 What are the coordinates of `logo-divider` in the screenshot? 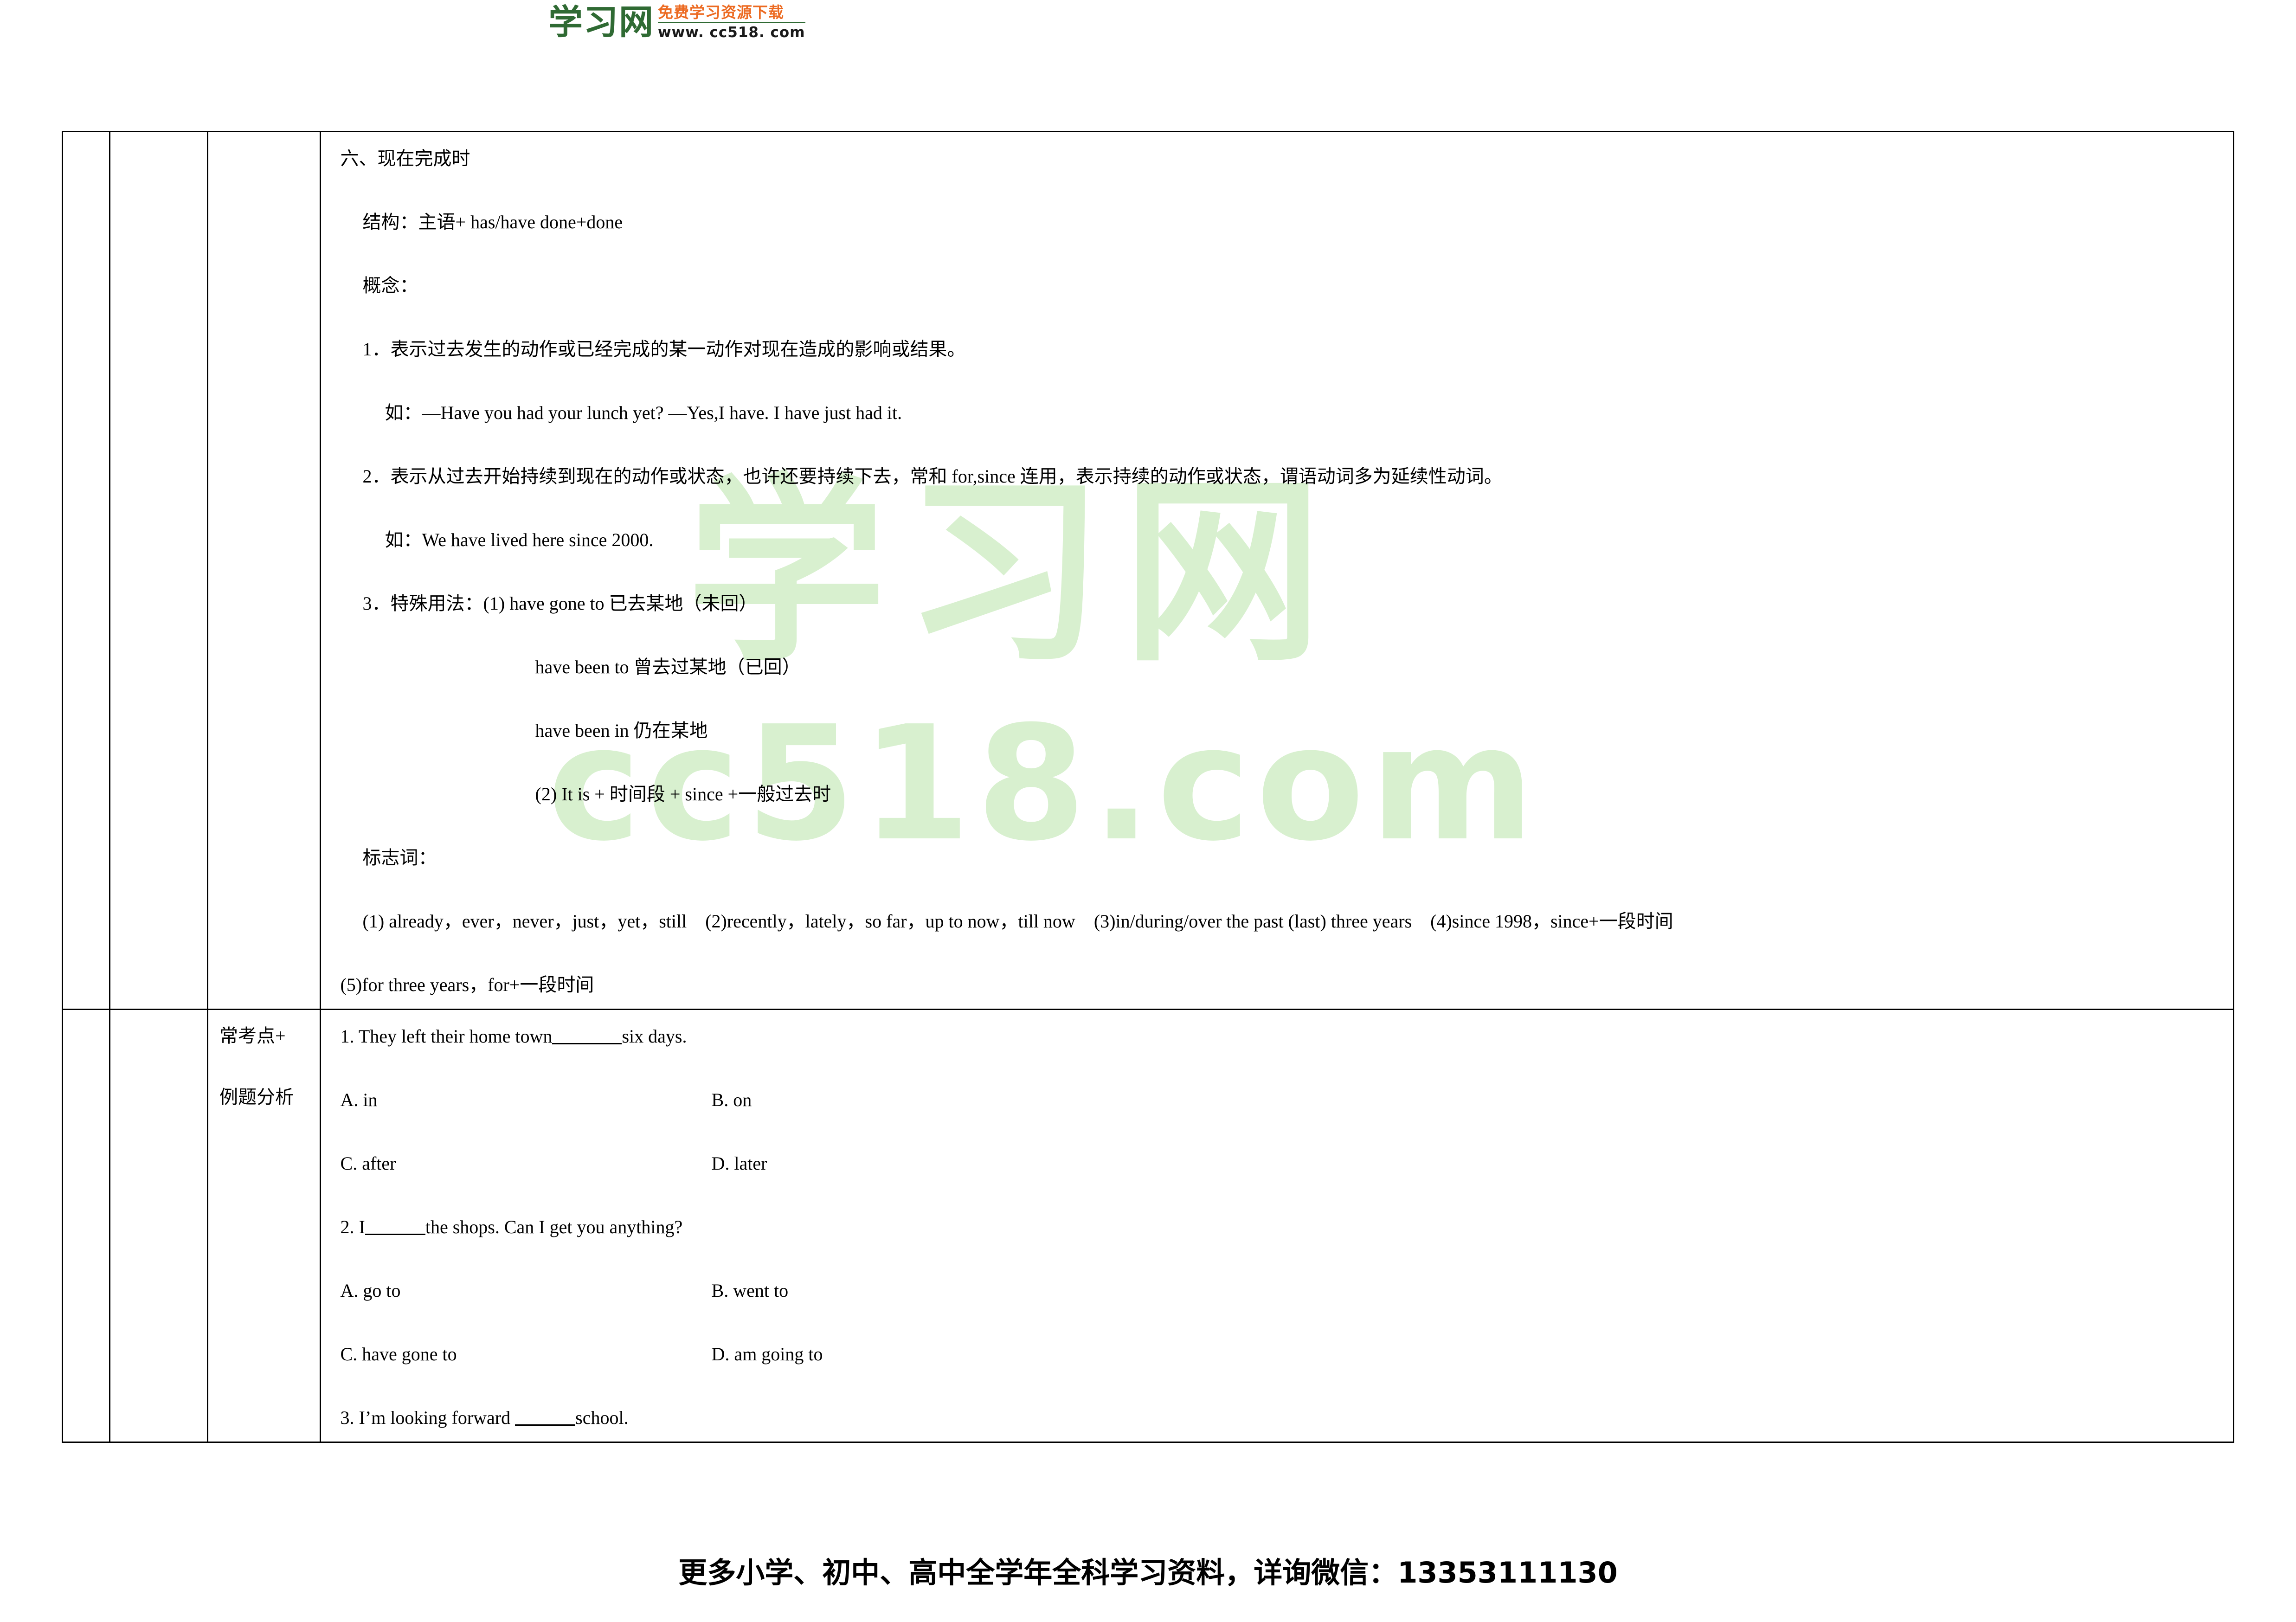 It's located at (731, 22).